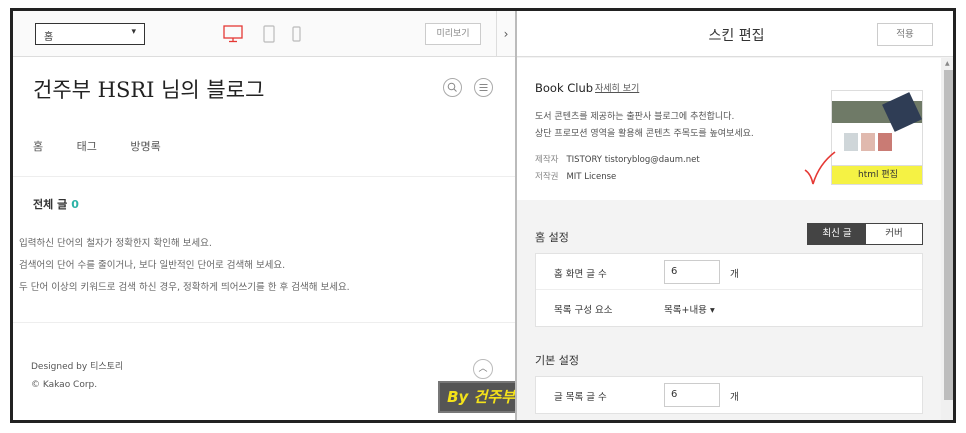  I want to click on home-type-toggle: 최신 글 커버, so click(865, 234).